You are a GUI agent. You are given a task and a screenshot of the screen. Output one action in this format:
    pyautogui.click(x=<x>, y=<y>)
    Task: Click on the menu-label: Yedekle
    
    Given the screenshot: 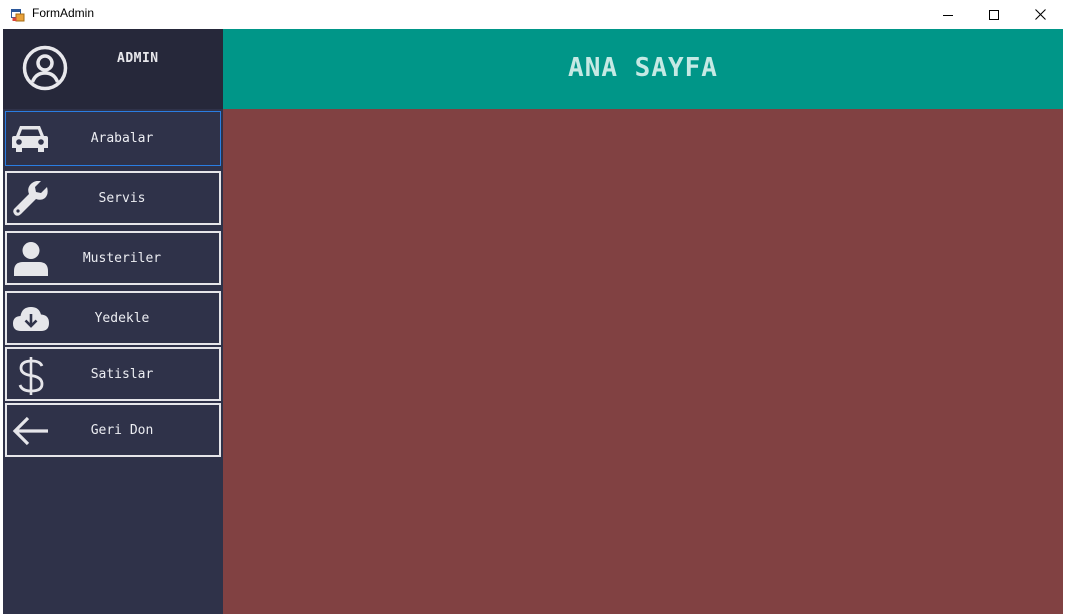 What is the action you would take?
    pyautogui.click(x=122, y=318)
    